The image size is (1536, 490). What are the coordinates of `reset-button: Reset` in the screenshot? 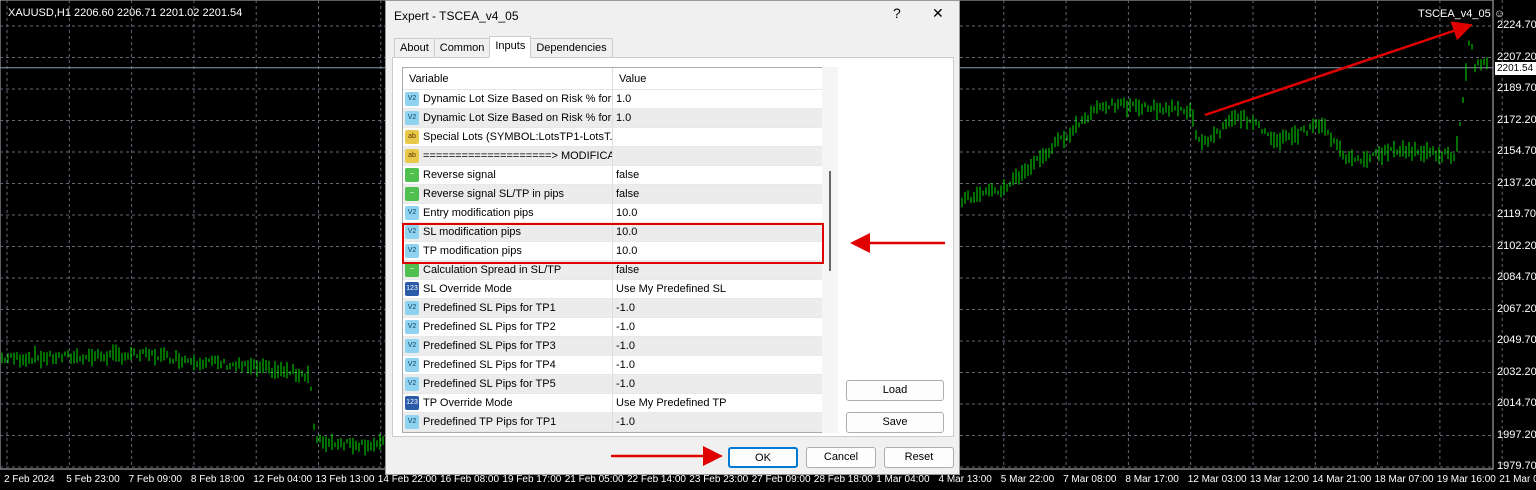 It's located at (919, 457).